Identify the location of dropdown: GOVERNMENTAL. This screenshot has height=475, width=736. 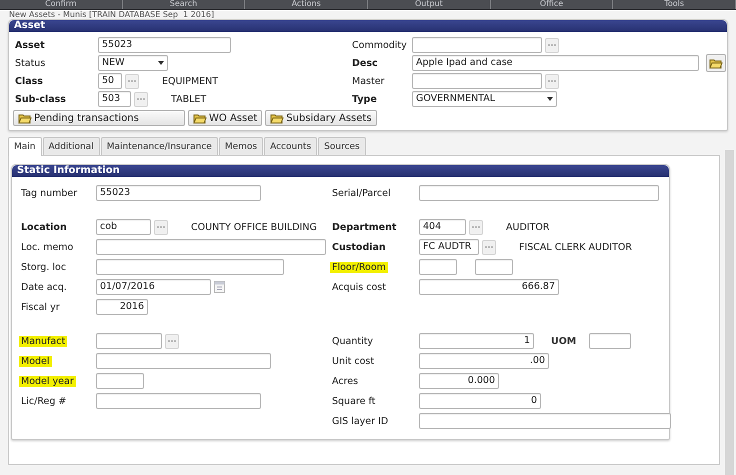
(484, 99).